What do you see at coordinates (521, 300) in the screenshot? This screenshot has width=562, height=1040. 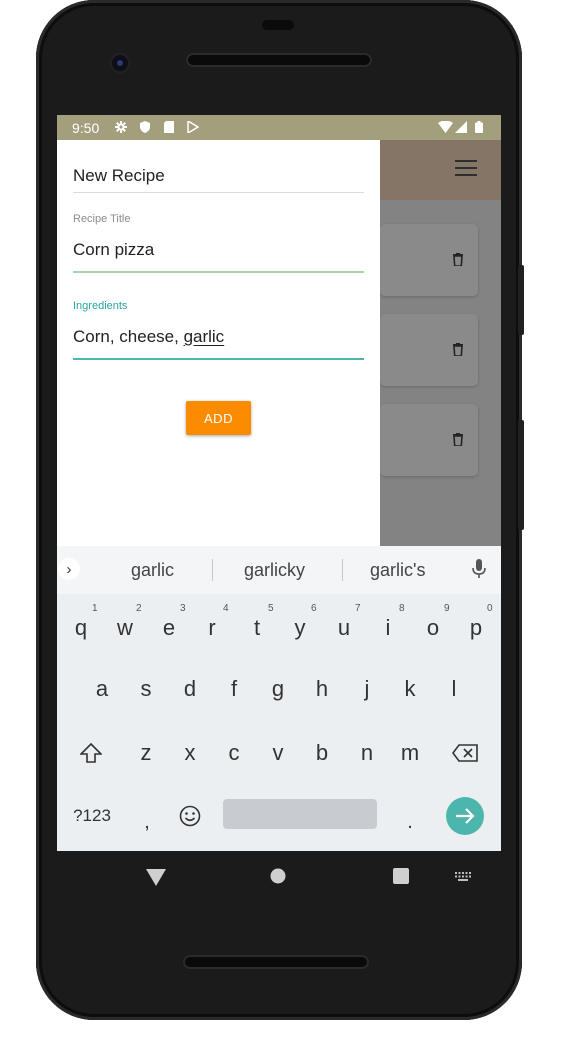 I see `power-button` at bounding box center [521, 300].